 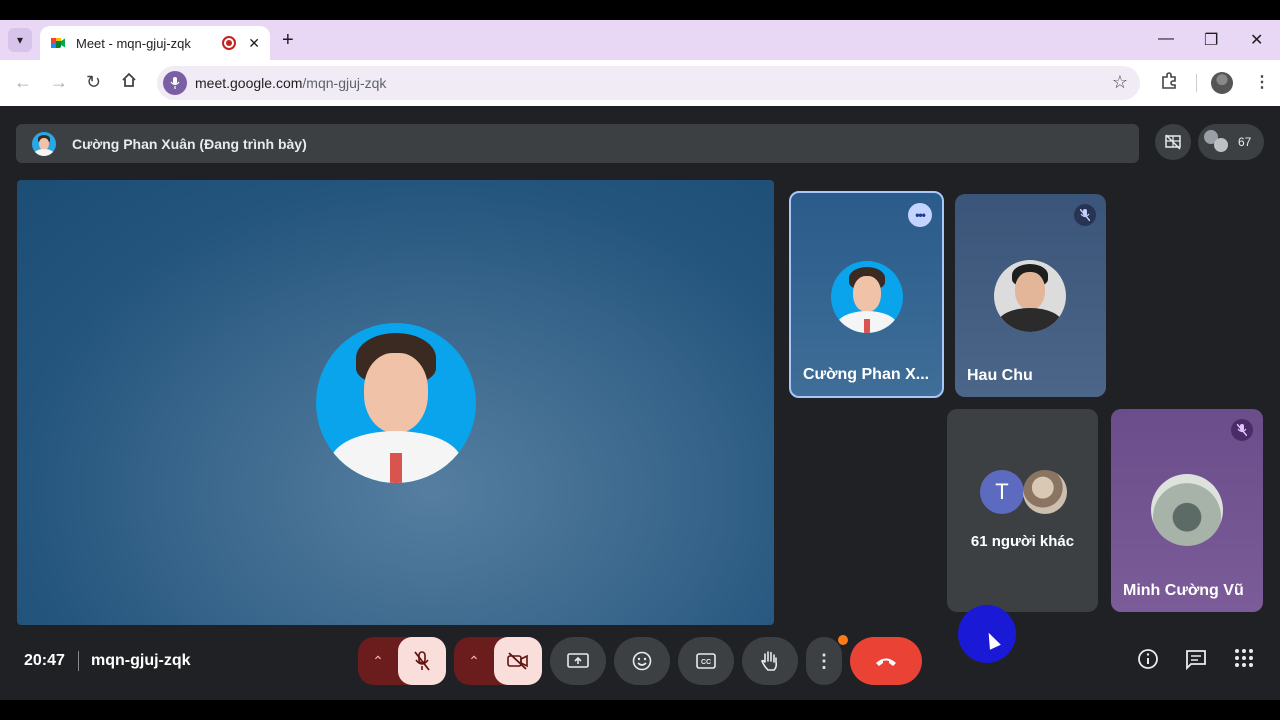 What do you see at coordinates (229, 43) in the screenshot?
I see `recording-indicator-icon` at bounding box center [229, 43].